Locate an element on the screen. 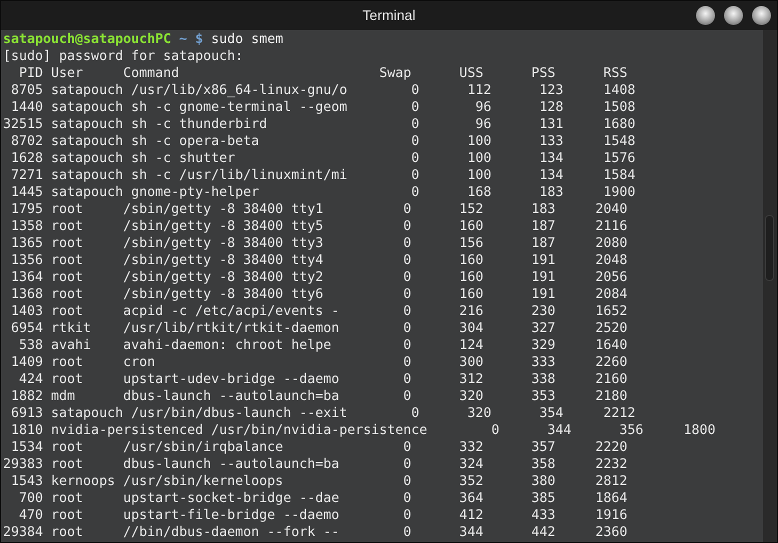 This screenshot has height=543, width=778. command-text: sudo smem is located at coordinates (247, 39).